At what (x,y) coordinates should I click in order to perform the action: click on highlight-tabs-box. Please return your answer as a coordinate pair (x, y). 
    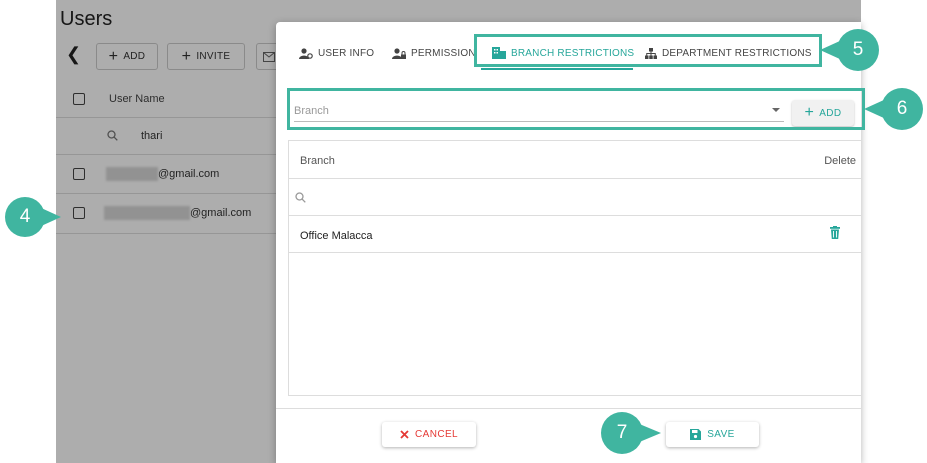
    Looking at the image, I should click on (648, 50).